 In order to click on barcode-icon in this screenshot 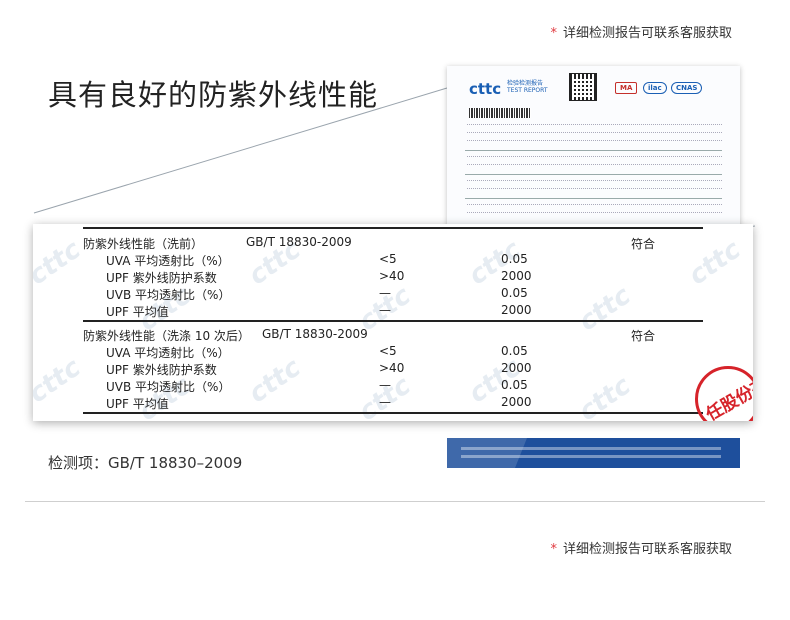, I will do `click(500, 113)`.